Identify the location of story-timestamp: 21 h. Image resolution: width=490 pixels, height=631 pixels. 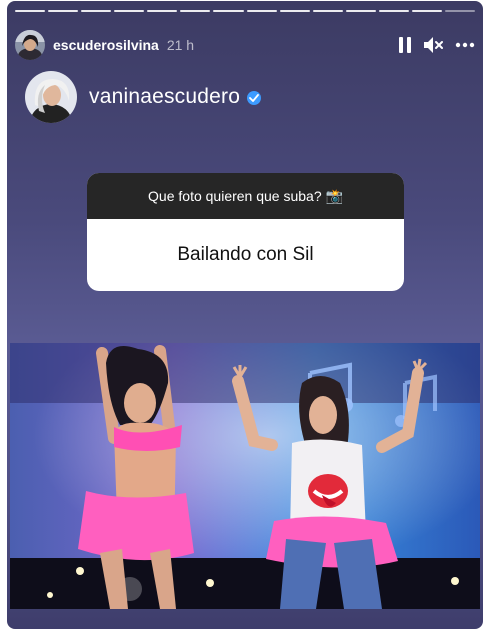
(180, 45).